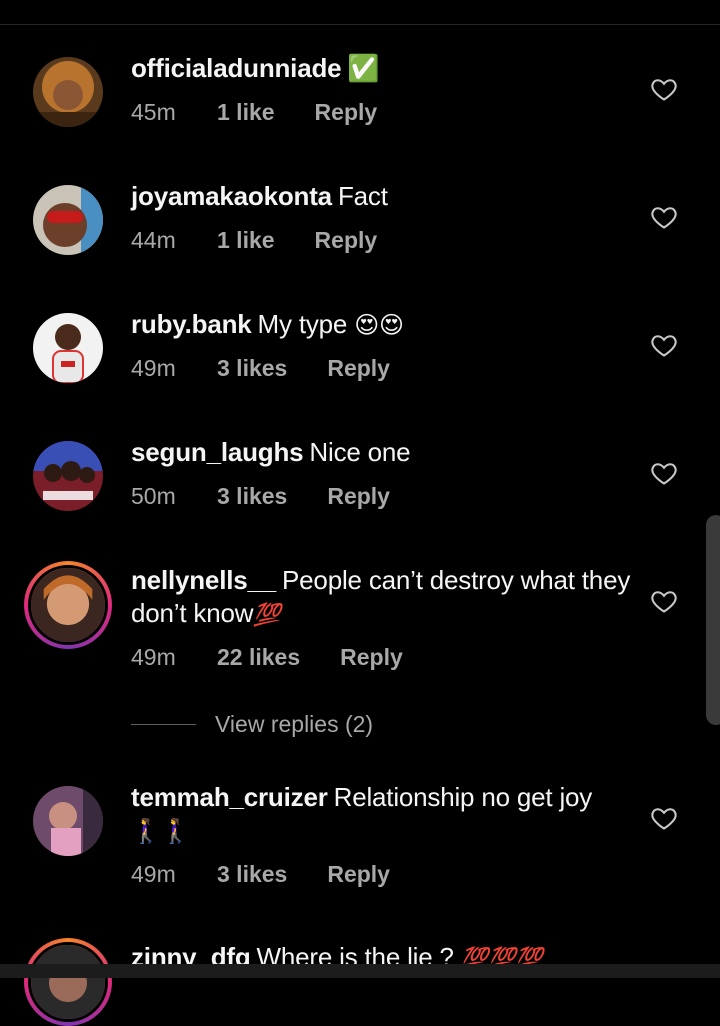 This screenshot has width=720, height=1026. I want to click on comment-text: officialadunniade ✅, so click(381, 68).